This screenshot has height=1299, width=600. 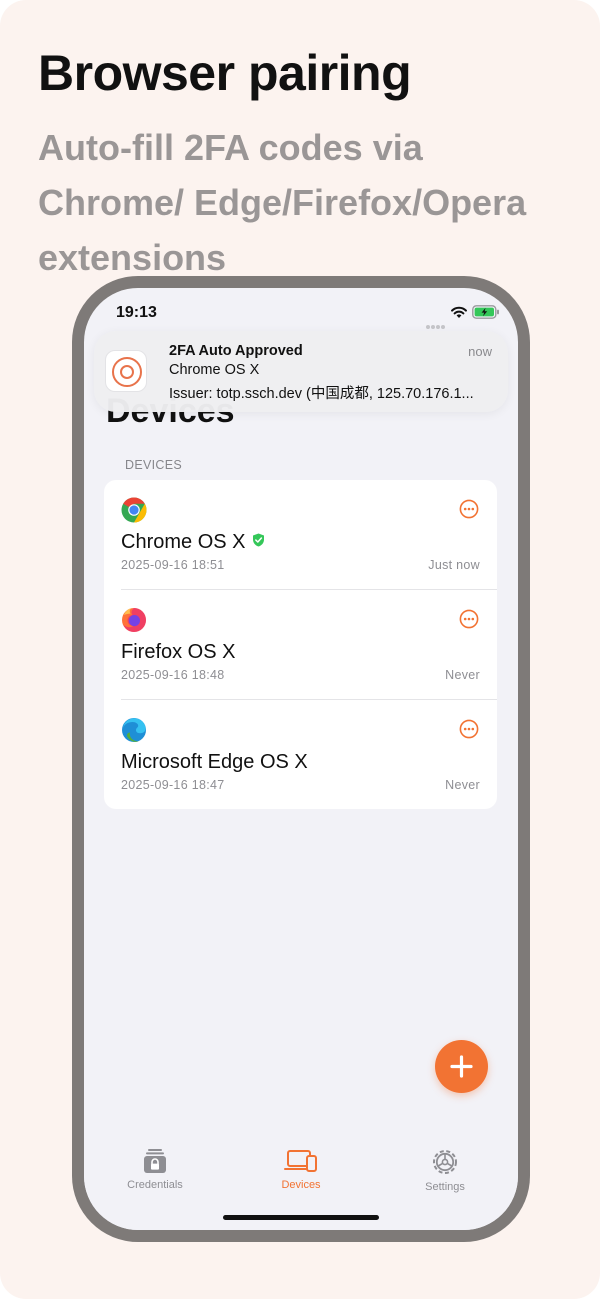 I want to click on firefox-icon, so click(x=134, y=620).